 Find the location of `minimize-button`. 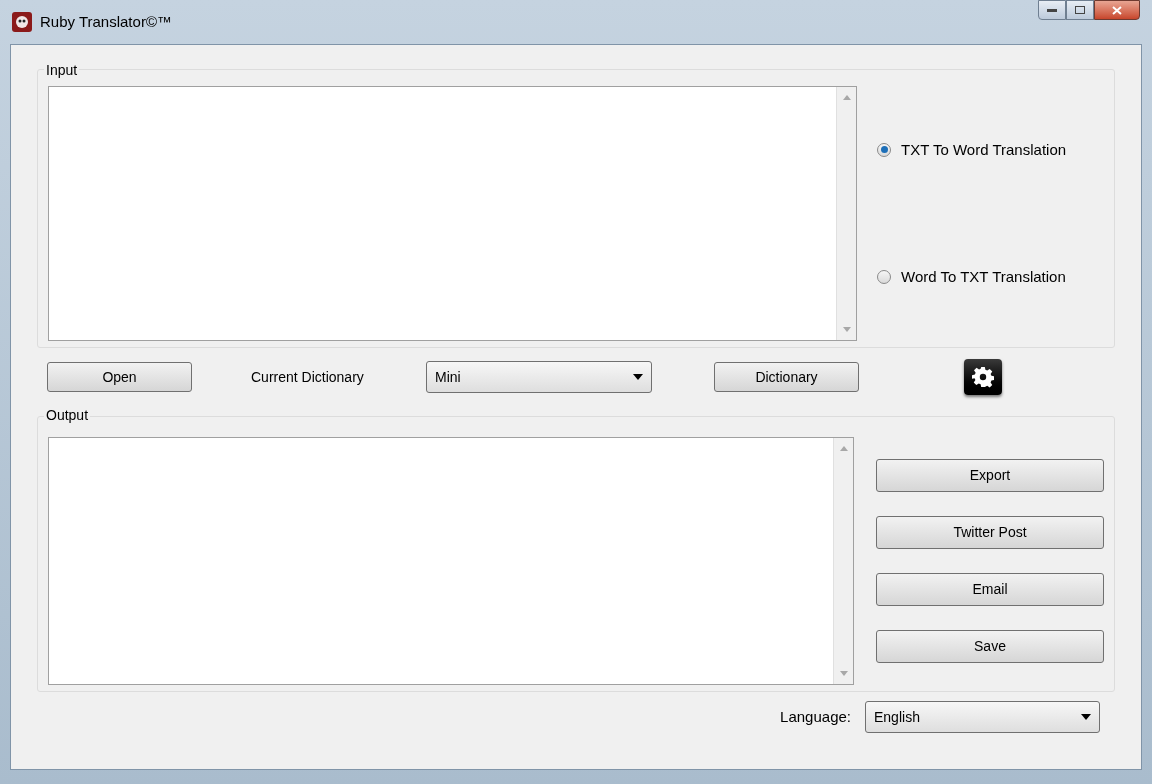

minimize-button is located at coordinates (1052, 10).